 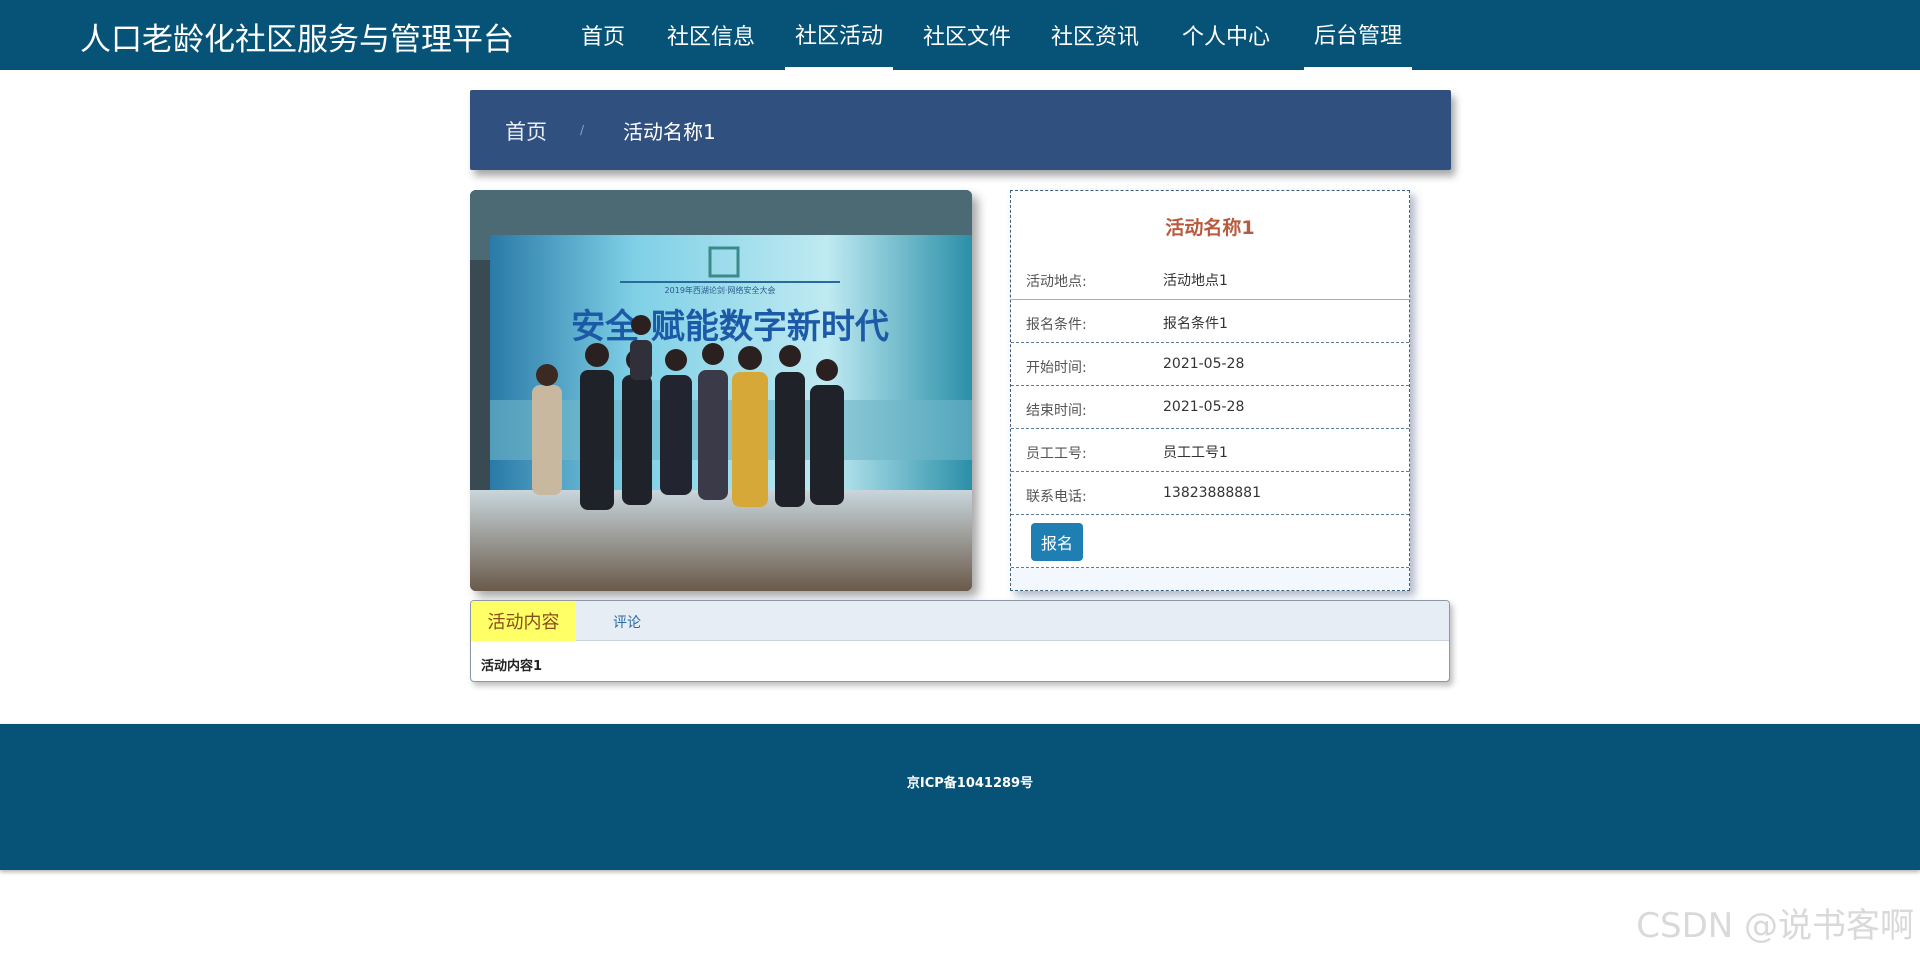 I want to click on nav-item-personal-center: 个人中心, so click(x=1226, y=35).